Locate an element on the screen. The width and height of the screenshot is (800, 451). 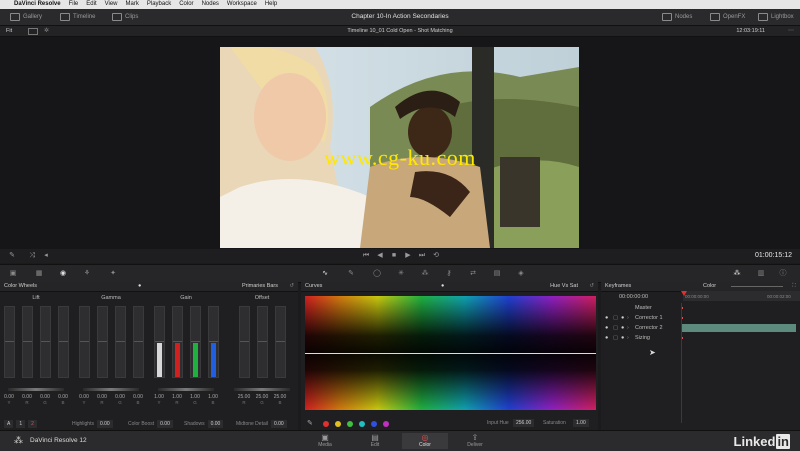
media-page-button: ▣ Media is located at coordinates (325, 441).